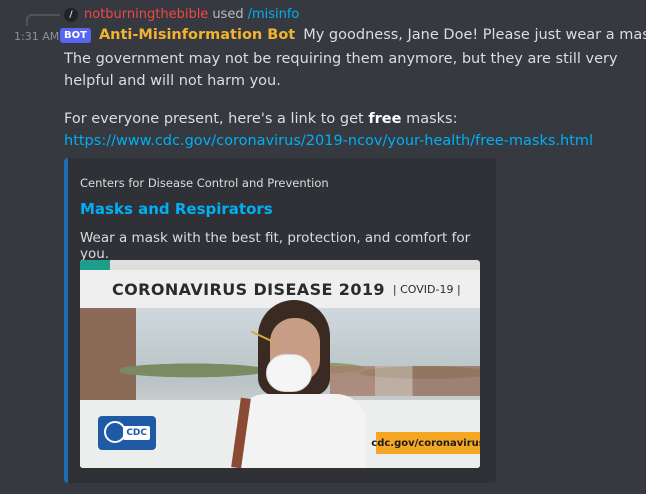  I want to click on author-name: Anti-Misinformation Bot, so click(197, 35).